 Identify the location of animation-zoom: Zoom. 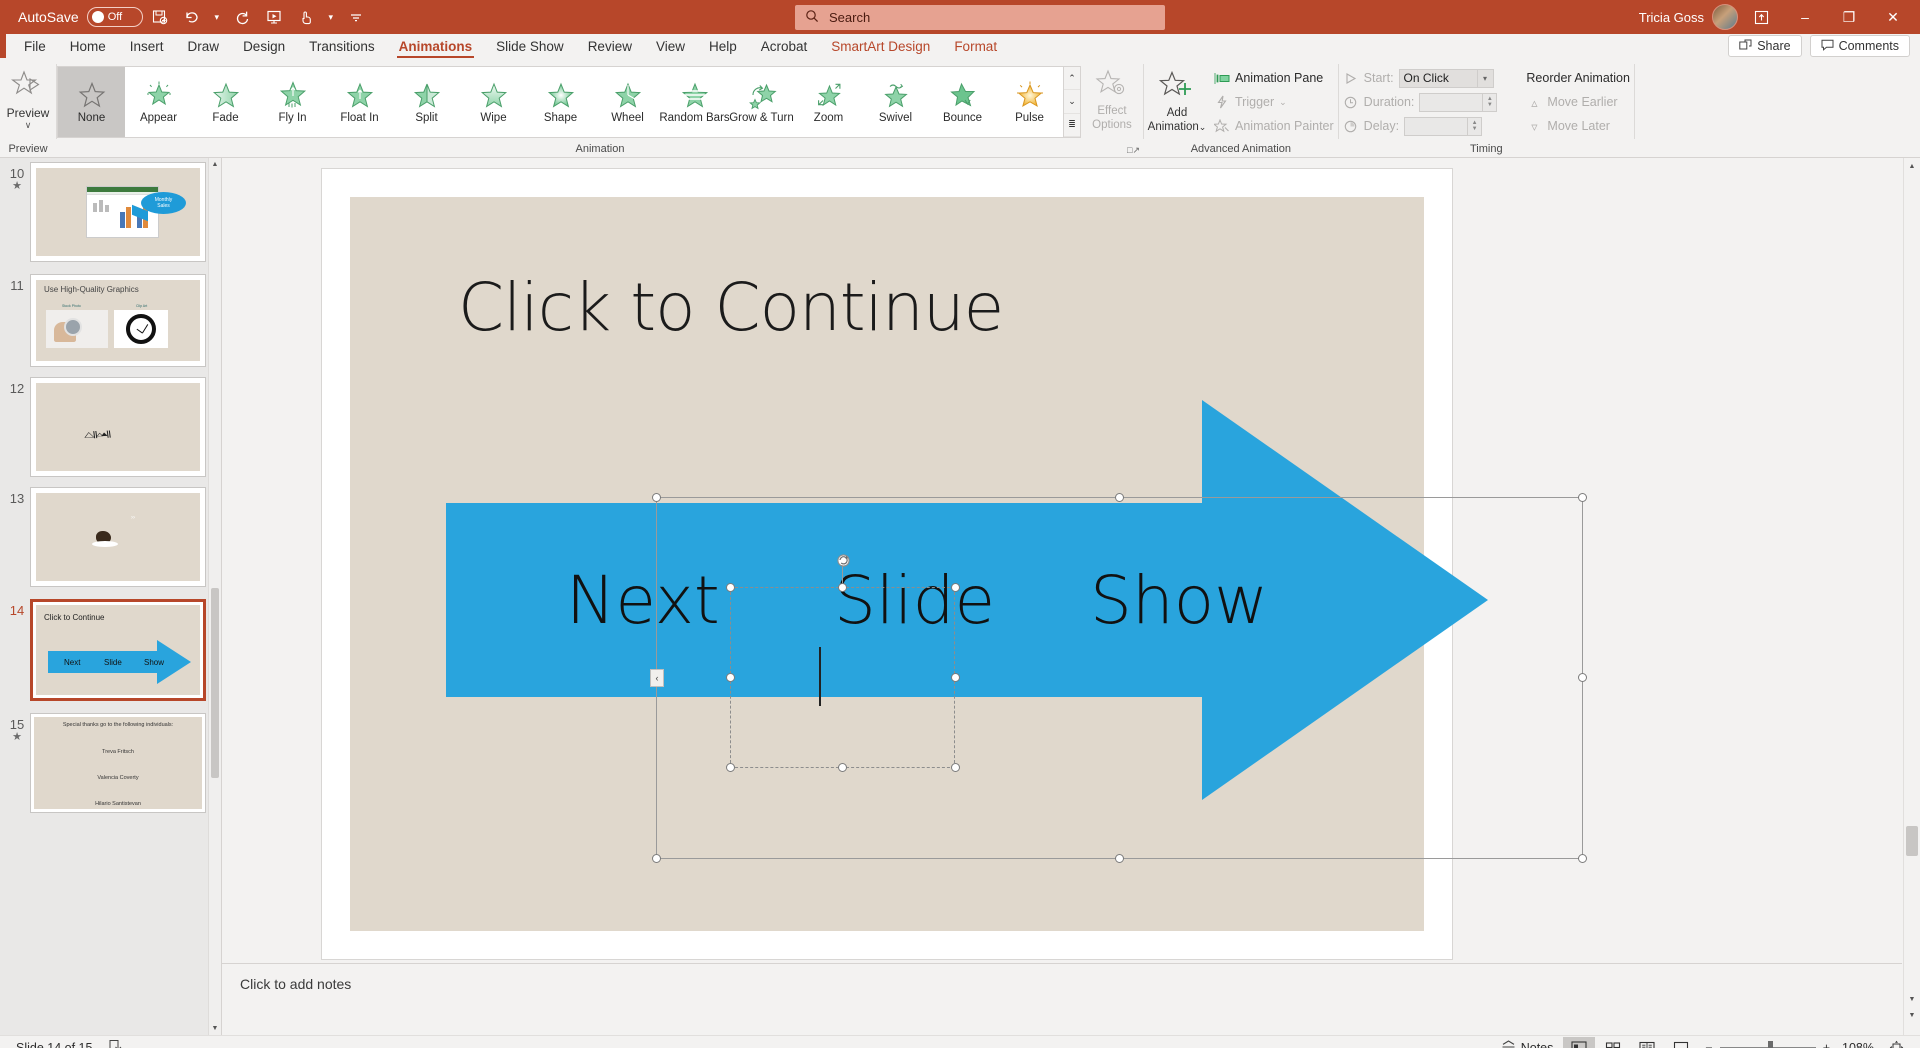
(828, 102).